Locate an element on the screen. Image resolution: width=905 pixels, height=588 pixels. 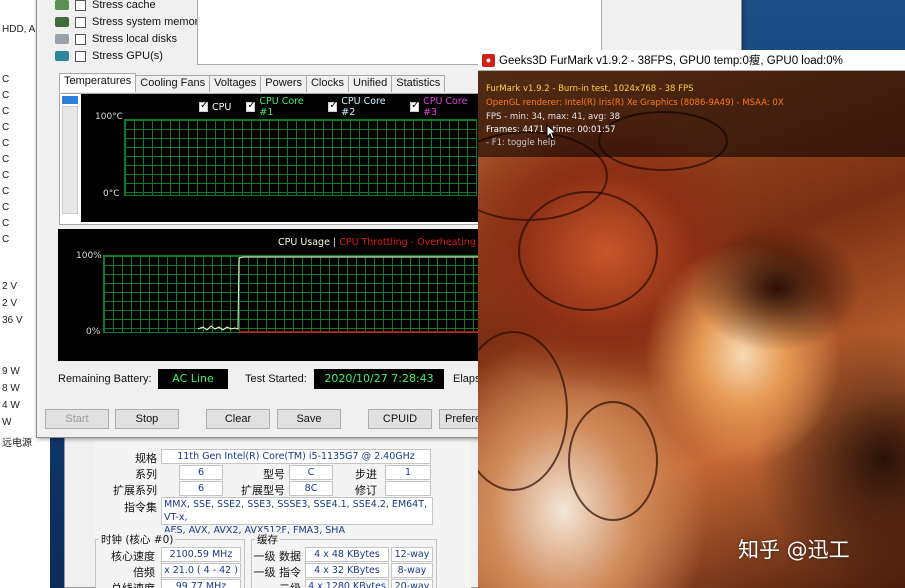
cpu-axis-bottom: 0% is located at coordinates (93, 332).